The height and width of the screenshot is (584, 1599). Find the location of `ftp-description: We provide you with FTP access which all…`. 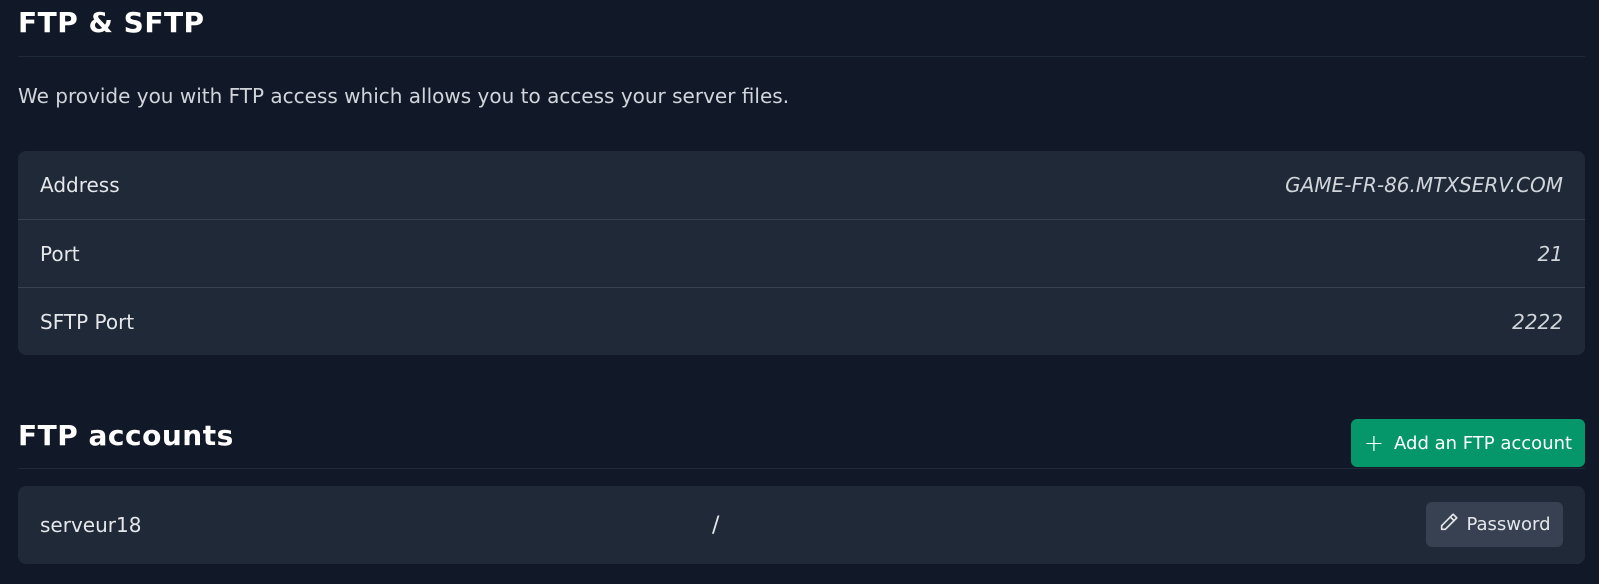

ftp-description: We provide you with FTP access which all… is located at coordinates (404, 96).